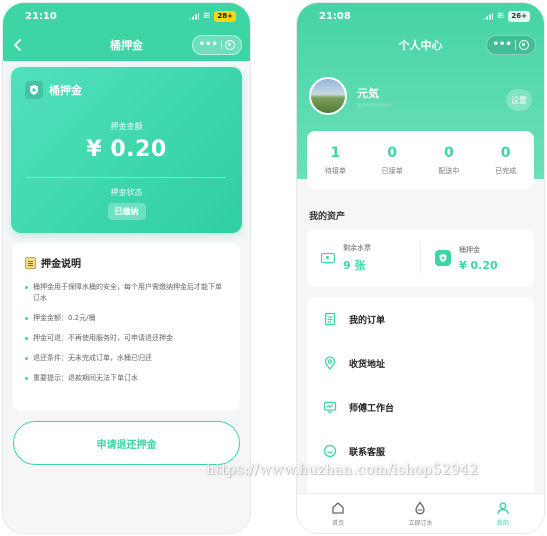  I want to click on info-item: 重要提示：退款期间无法下单订水, so click(126, 378).